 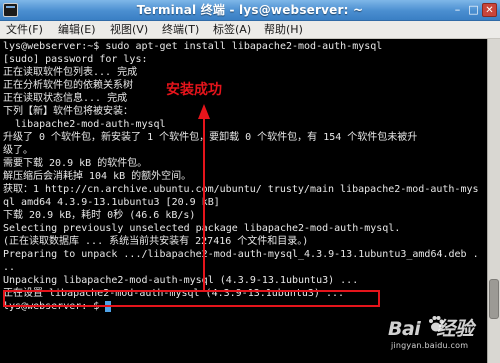 What do you see at coordinates (283, 29) in the screenshot?
I see `menu-help: 帮助(H)` at bounding box center [283, 29].